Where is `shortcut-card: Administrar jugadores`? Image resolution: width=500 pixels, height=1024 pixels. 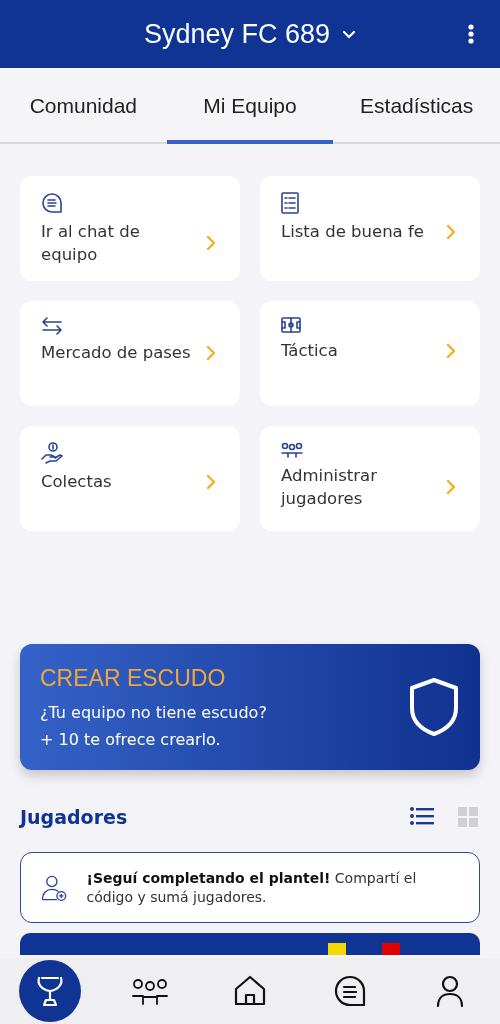 shortcut-card: Administrar jugadores is located at coordinates (370, 478).